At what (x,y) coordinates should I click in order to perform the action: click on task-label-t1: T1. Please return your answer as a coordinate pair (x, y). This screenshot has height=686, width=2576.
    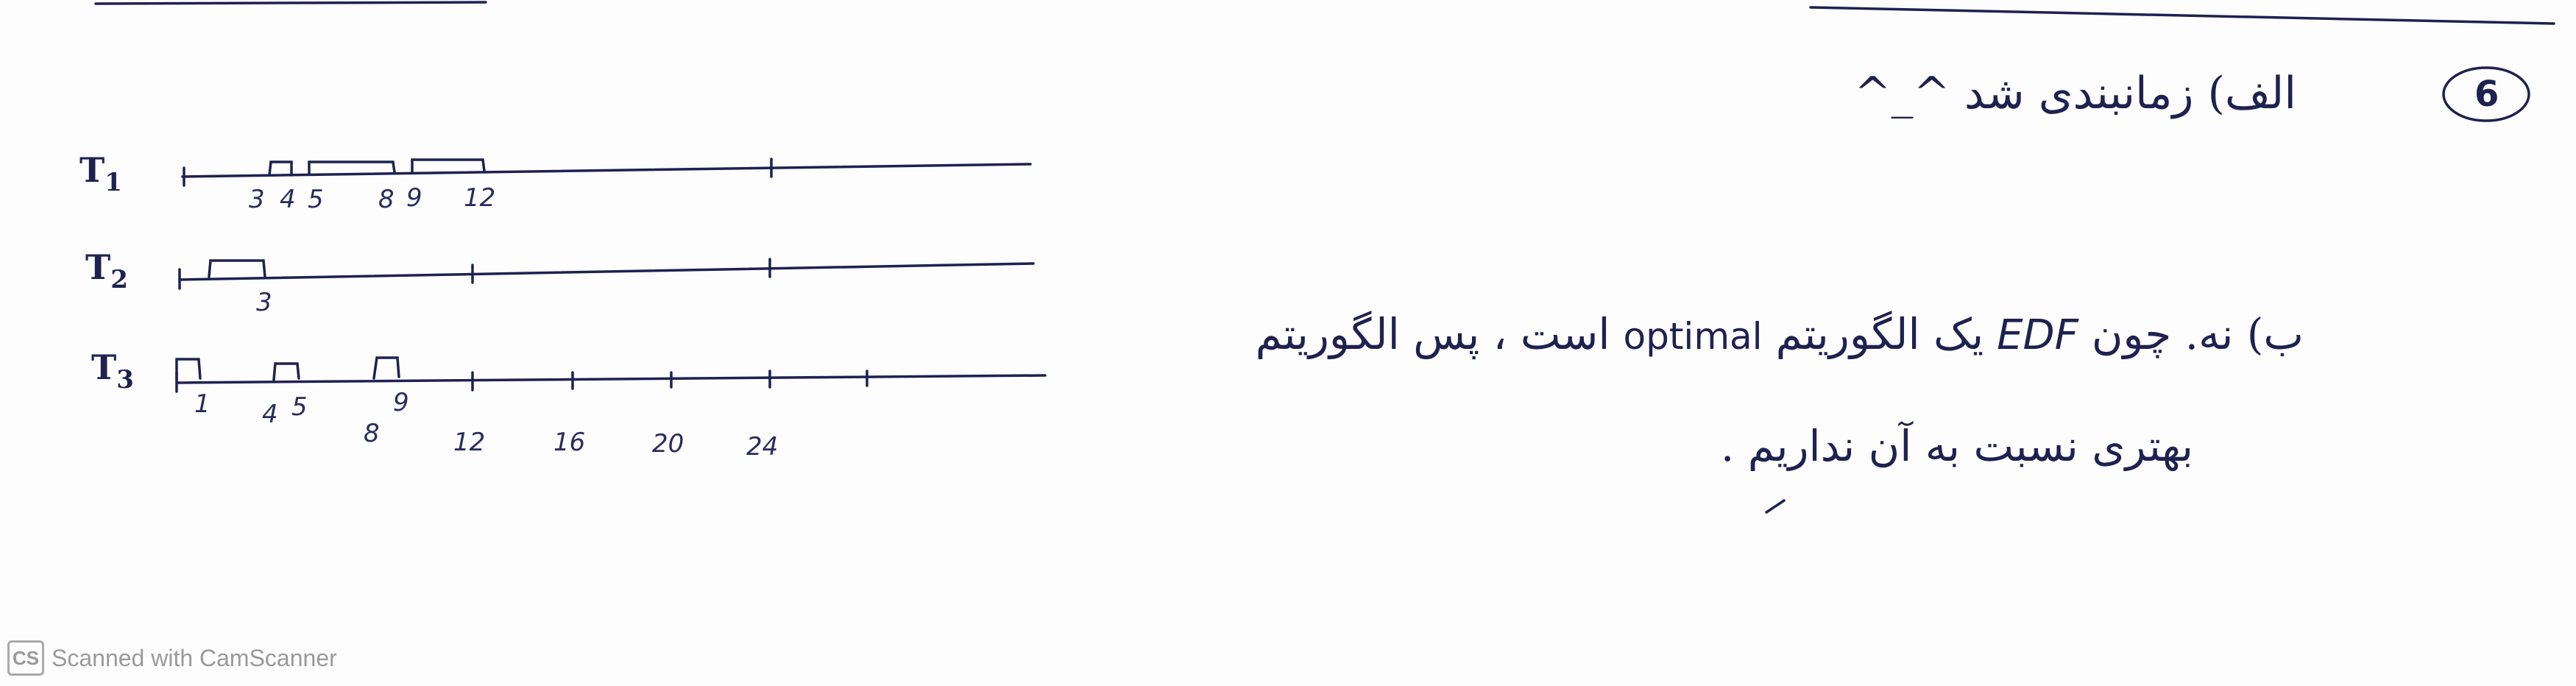
    Looking at the image, I should click on (100, 173).